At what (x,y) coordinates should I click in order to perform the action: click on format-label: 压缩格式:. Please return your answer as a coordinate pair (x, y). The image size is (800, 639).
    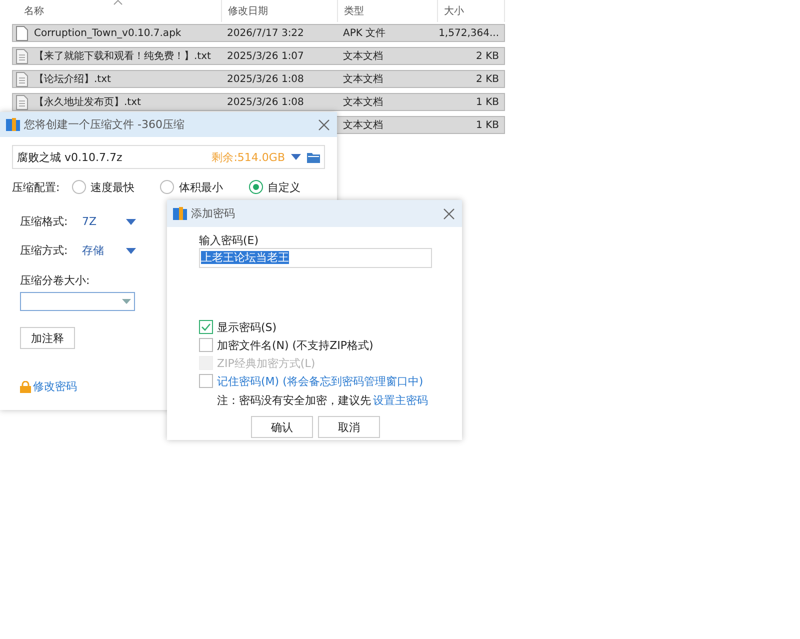
    Looking at the image, I should click on (44, 221).